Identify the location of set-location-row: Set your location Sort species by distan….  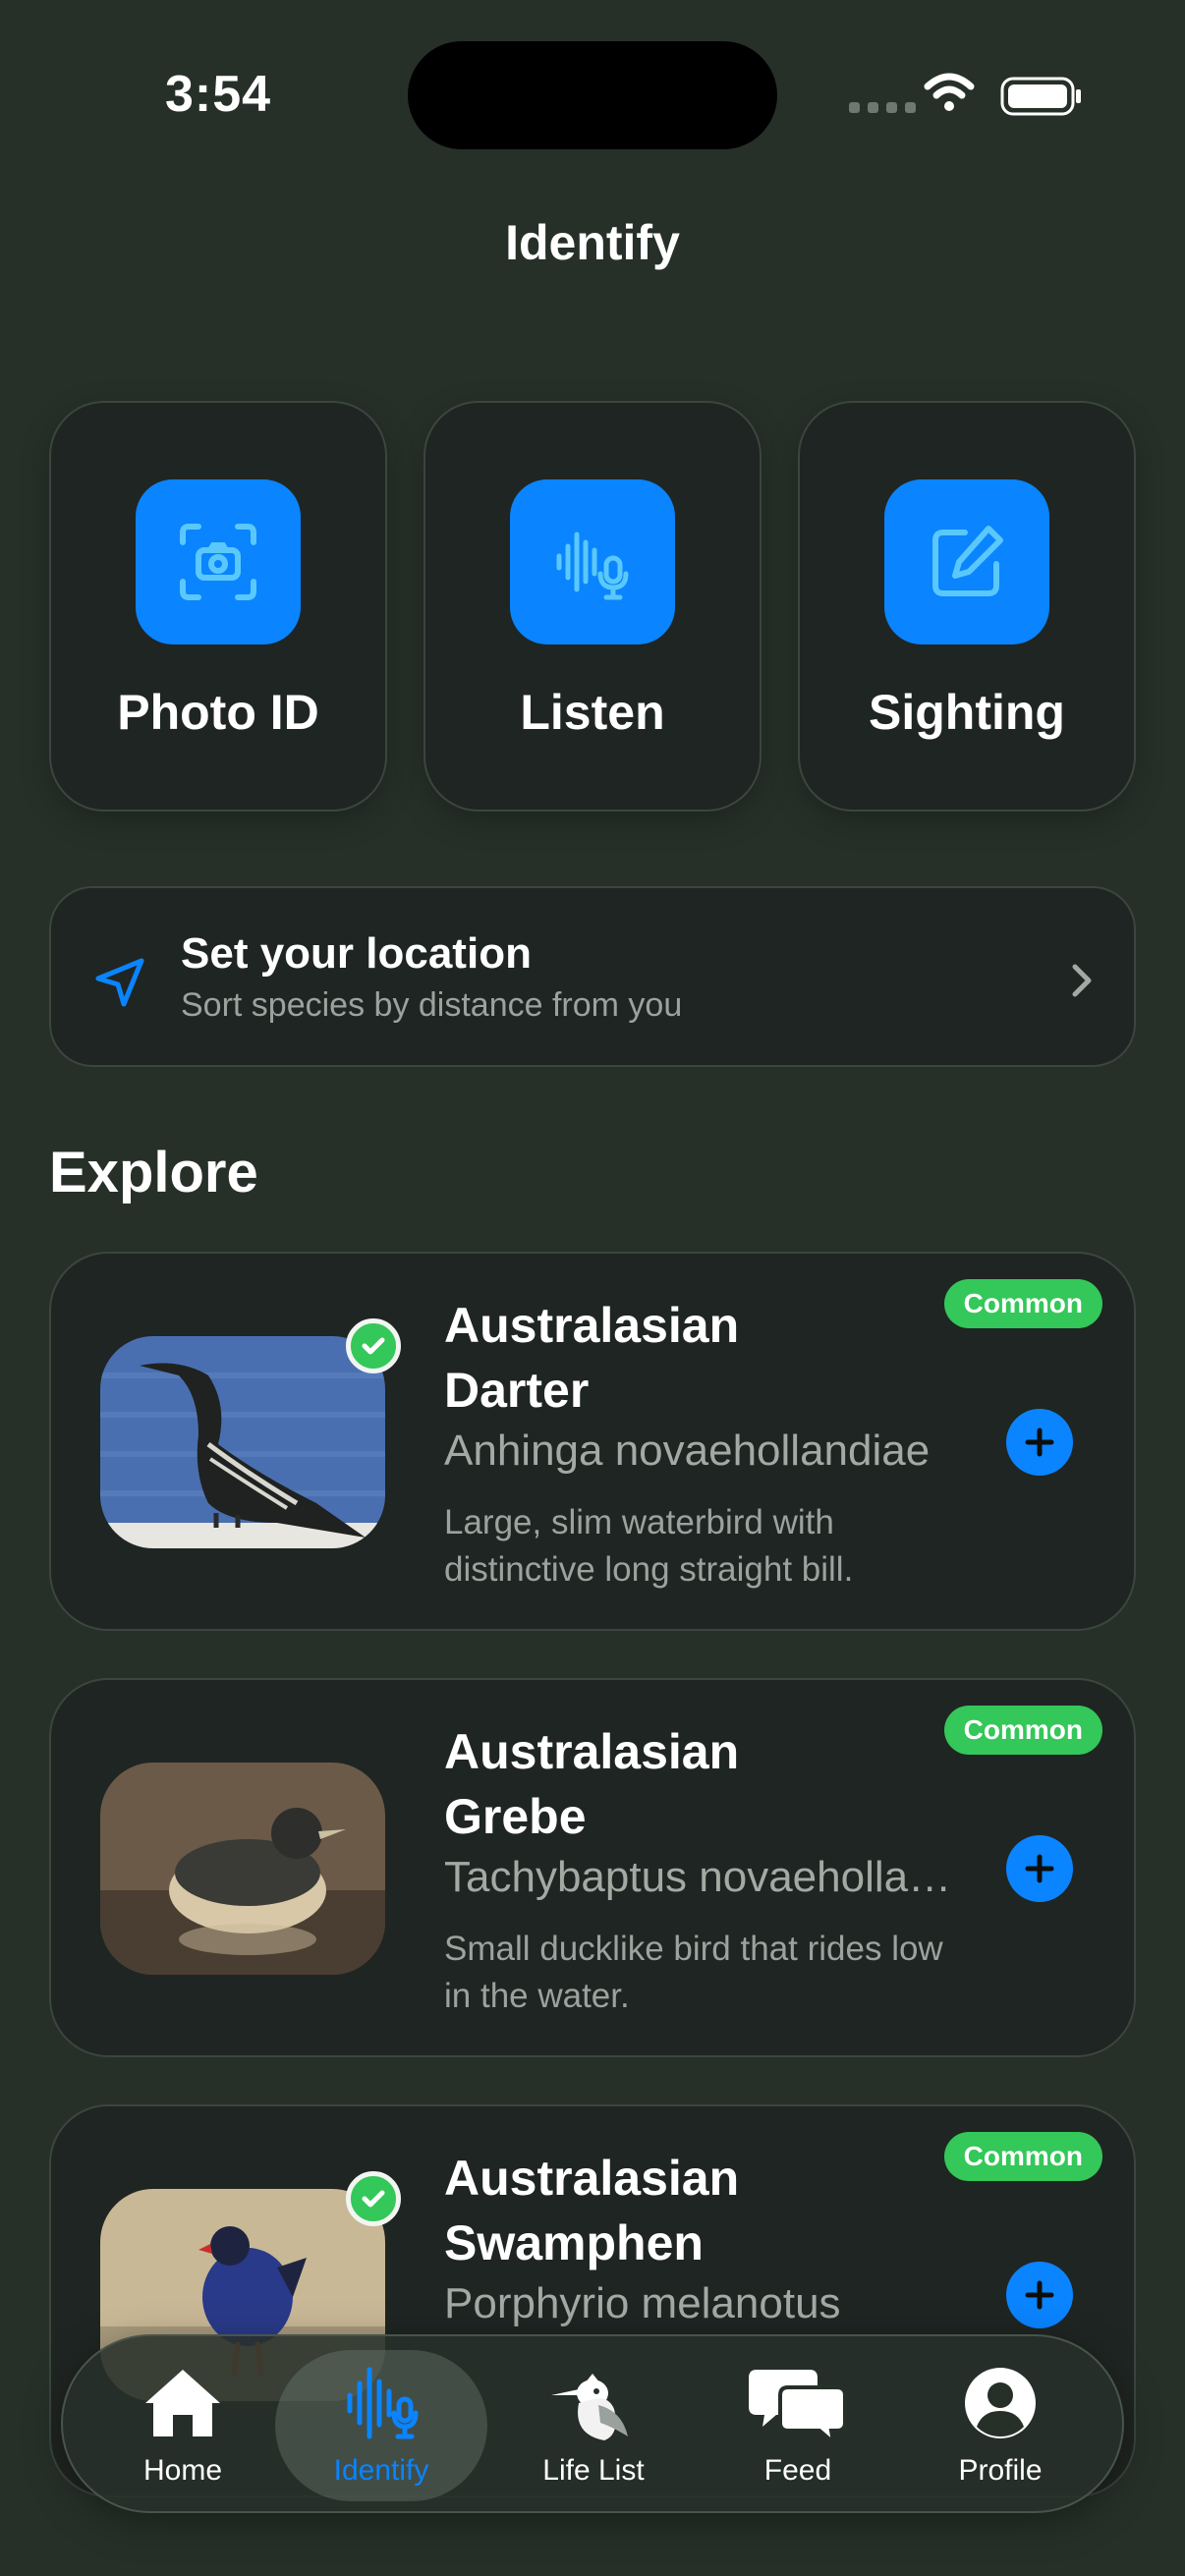
(592, 976).